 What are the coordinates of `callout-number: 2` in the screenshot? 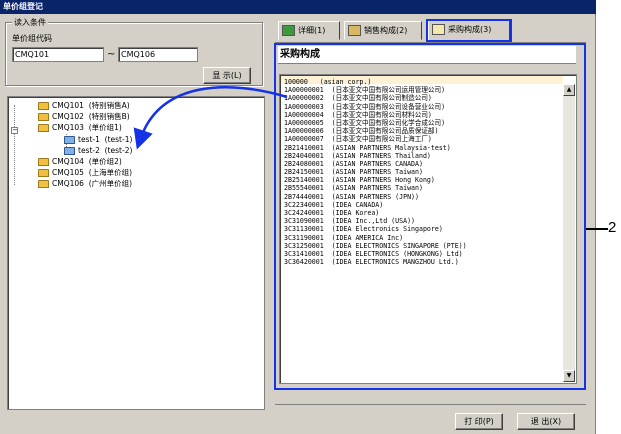 It's located at (612, 227).